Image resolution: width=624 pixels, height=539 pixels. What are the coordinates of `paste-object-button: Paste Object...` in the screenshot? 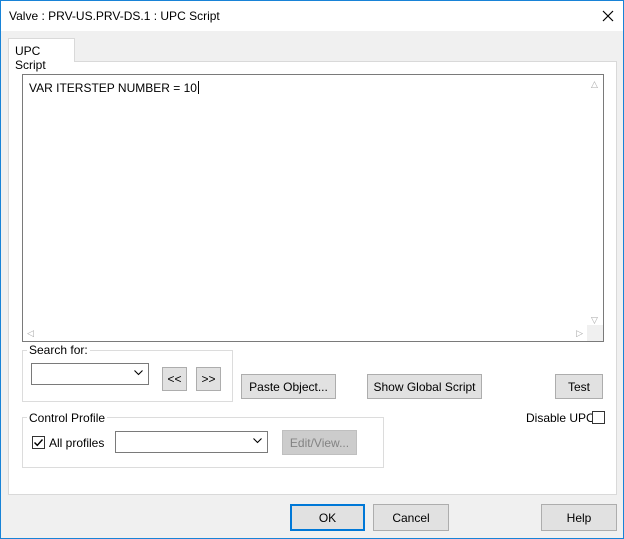 It's located at (288, 386).